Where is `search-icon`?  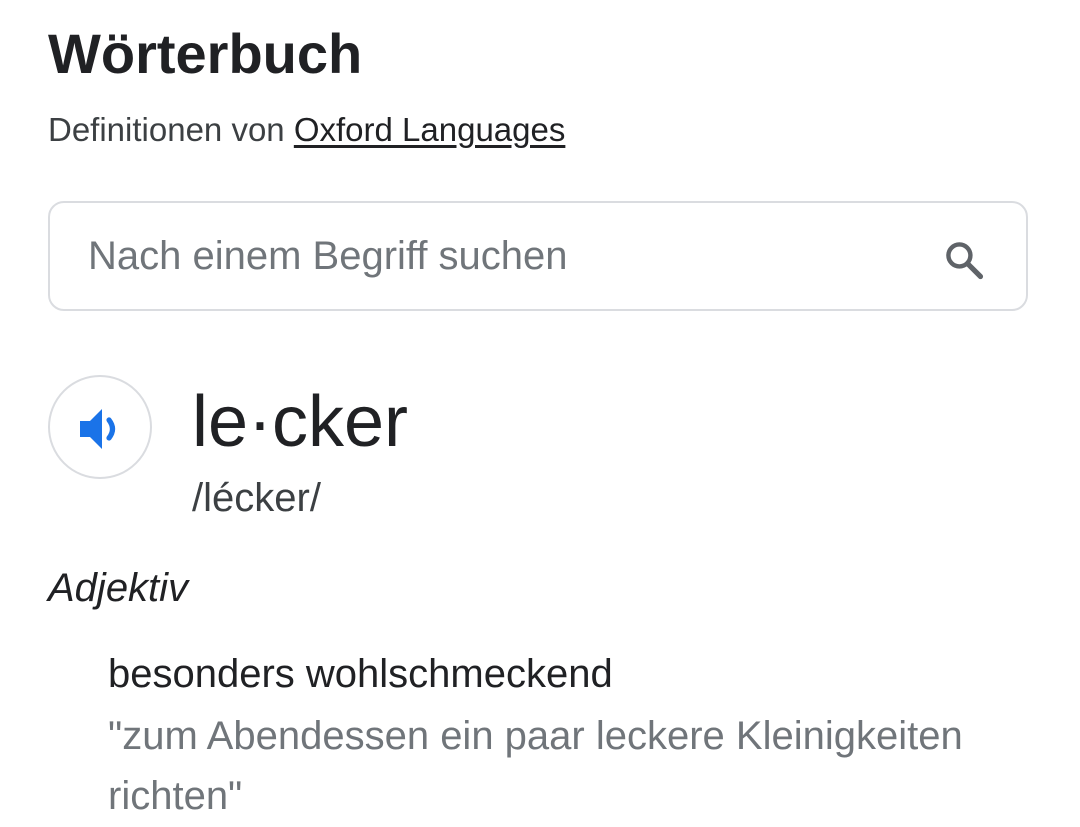
search-icon is located at coordinates (964, 260).